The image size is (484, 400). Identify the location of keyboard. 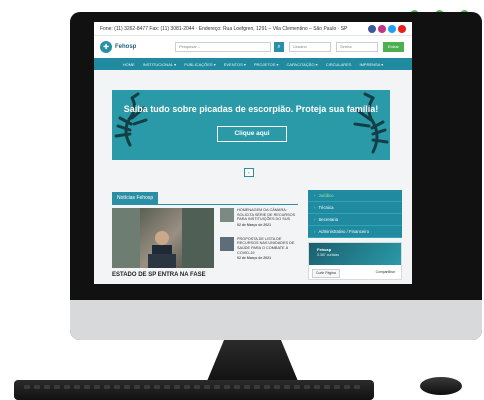
(194, 390).